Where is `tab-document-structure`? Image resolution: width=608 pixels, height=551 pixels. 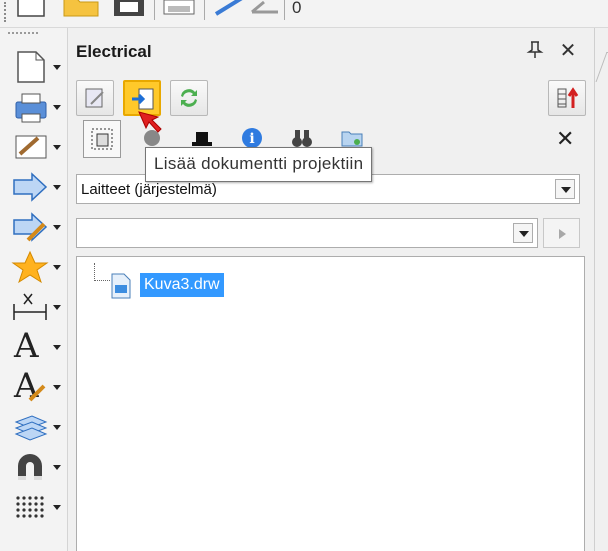 tab-document-structure is located at coordinates (102, 139).